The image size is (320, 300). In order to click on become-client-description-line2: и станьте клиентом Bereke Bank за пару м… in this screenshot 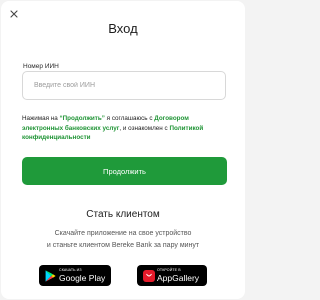, I will do `click(123, 245)`.